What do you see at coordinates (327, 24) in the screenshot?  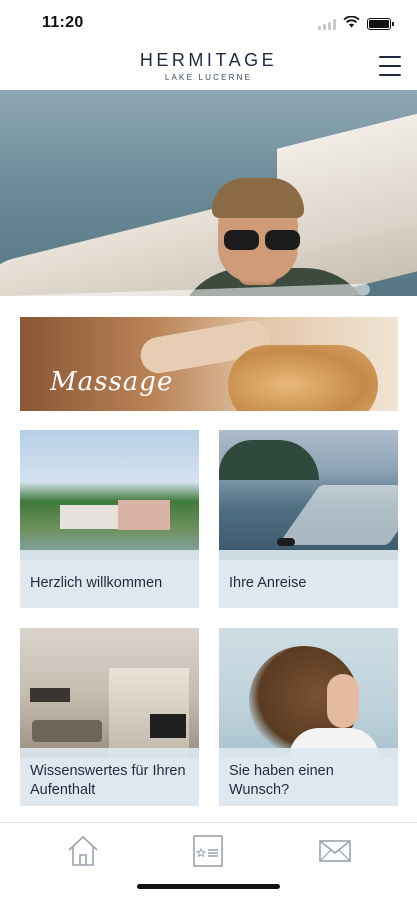 I see `signal-icon` at bounding box center [327, 24].